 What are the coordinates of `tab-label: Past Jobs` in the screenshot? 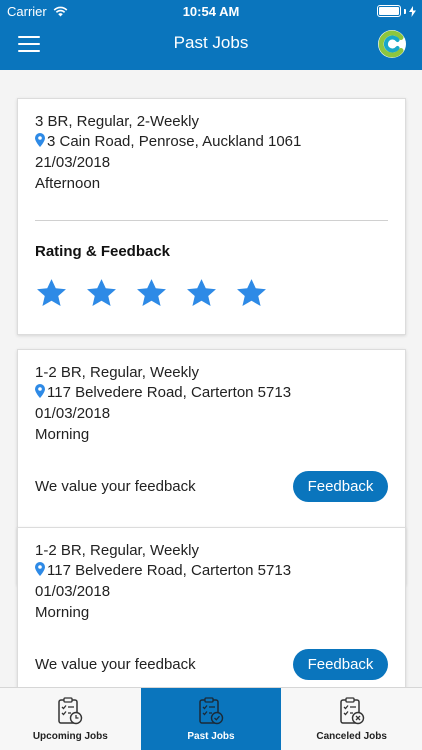 It's located at (211, 736).